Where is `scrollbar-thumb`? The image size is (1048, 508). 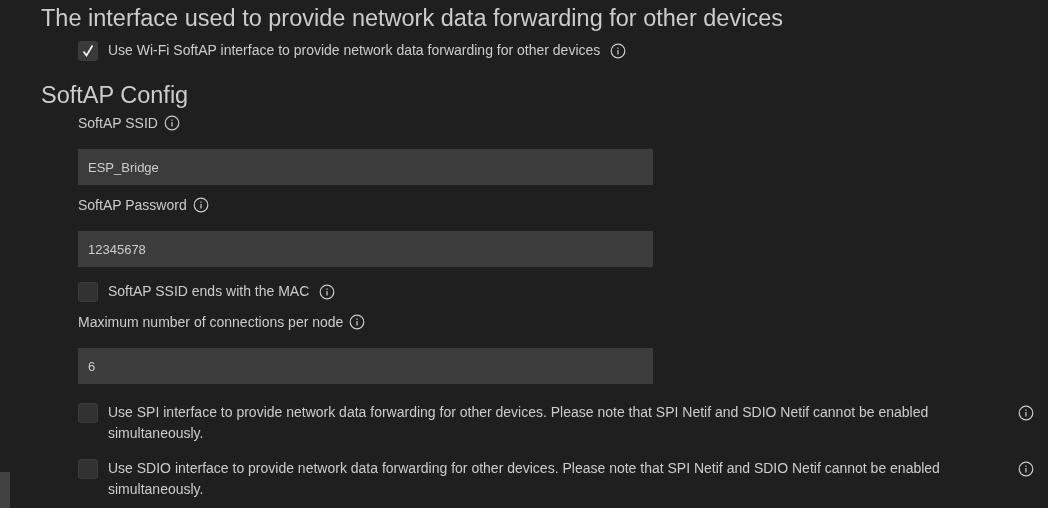
scrollbar-thumb is located at coordinates (5, 490).